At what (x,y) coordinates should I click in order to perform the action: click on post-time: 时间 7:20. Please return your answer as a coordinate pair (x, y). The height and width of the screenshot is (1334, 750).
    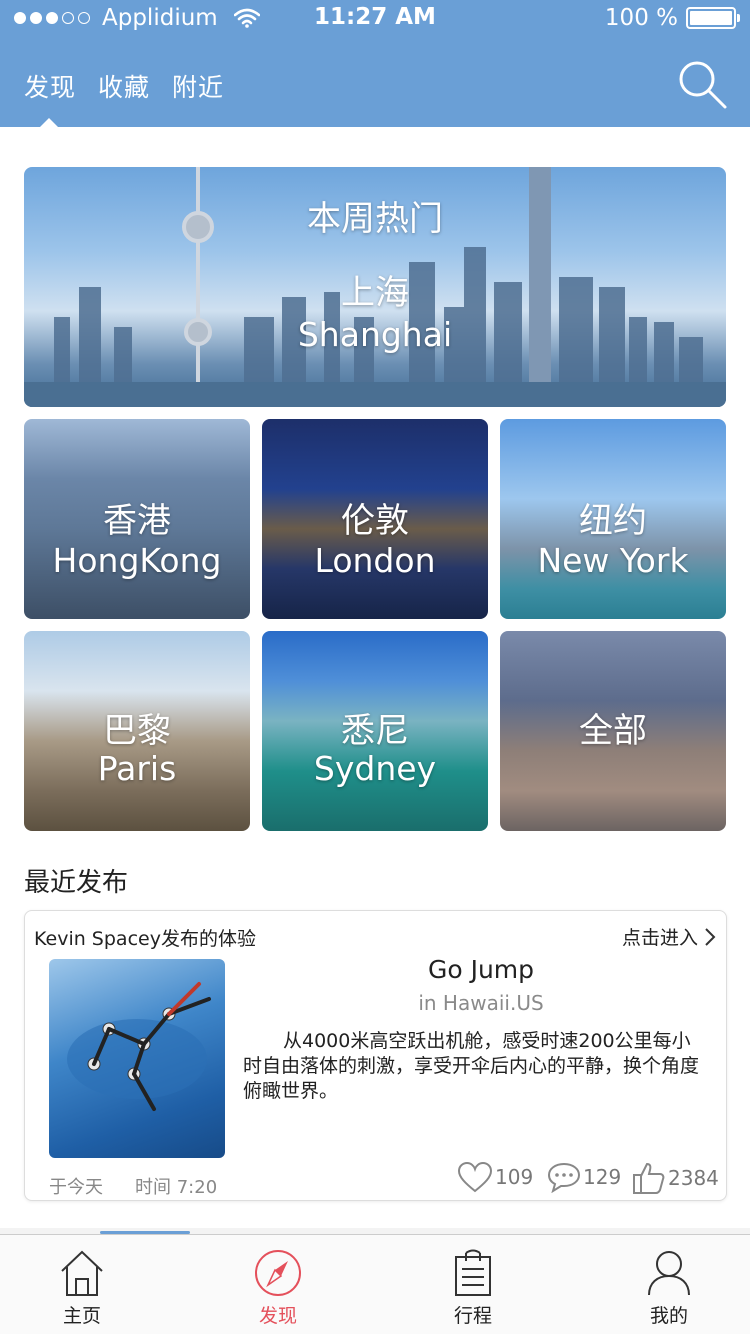
    Looking at the image, I should click on (176, 1187).